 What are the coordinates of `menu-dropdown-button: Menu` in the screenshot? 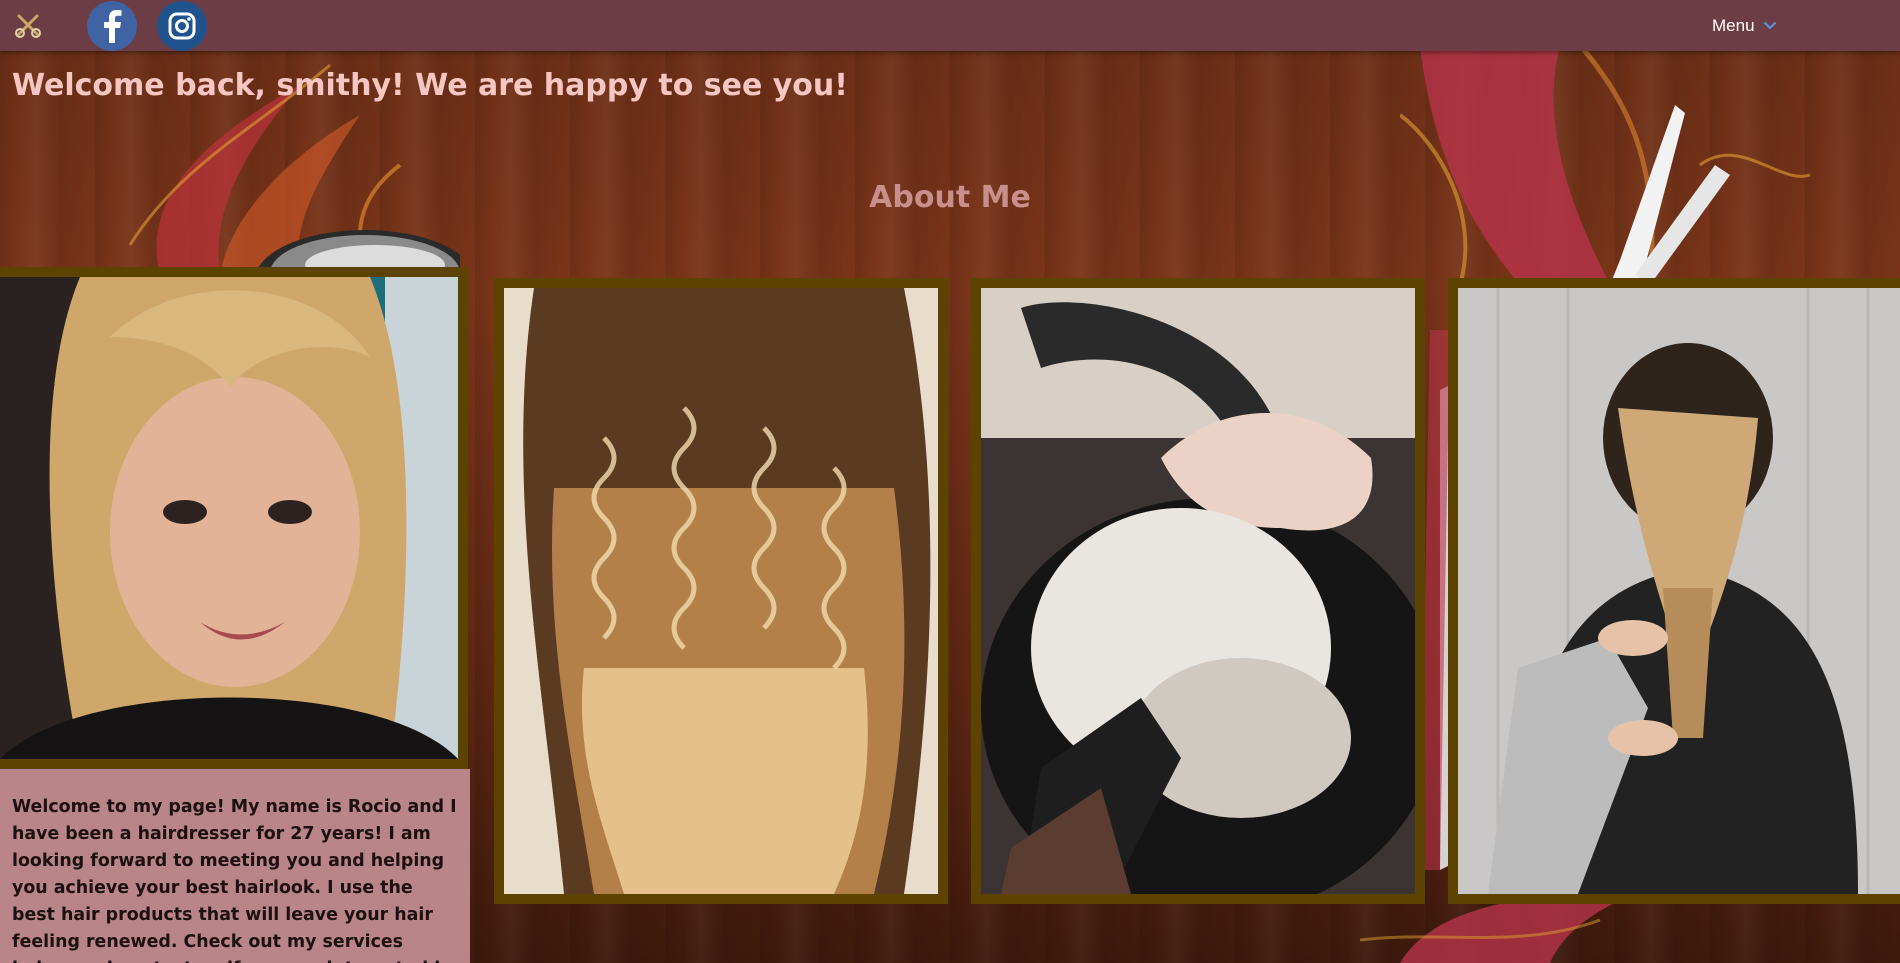 It's located at (1744, 26).